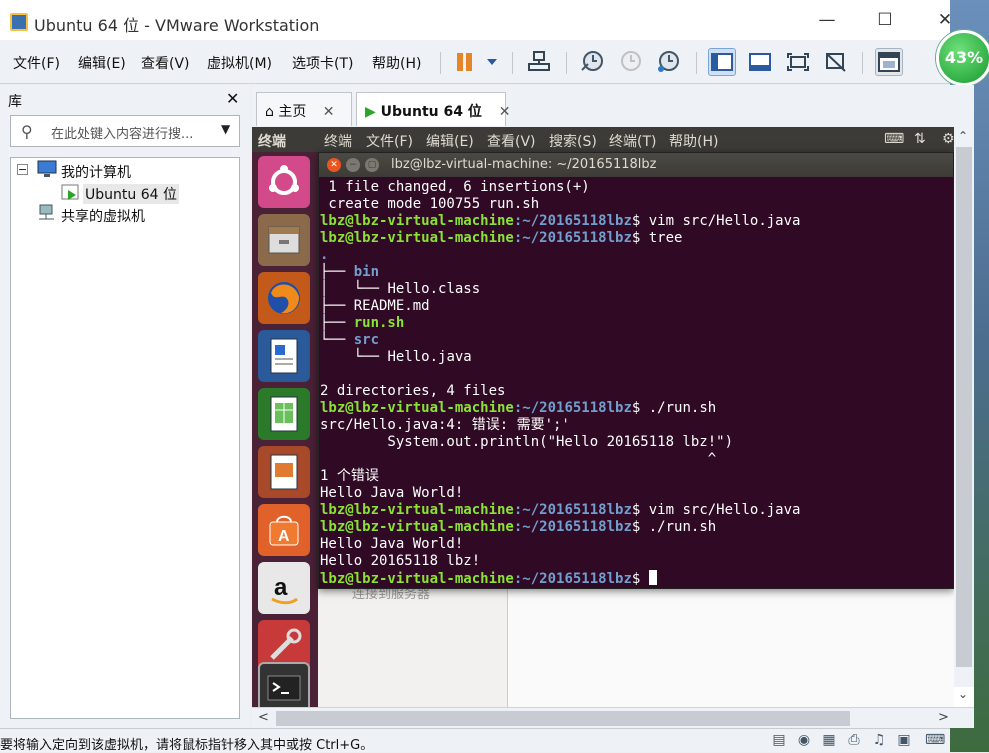 The image size is (989, 753). I want to click on hard-disk-icon: ▤, so click(779, 741).